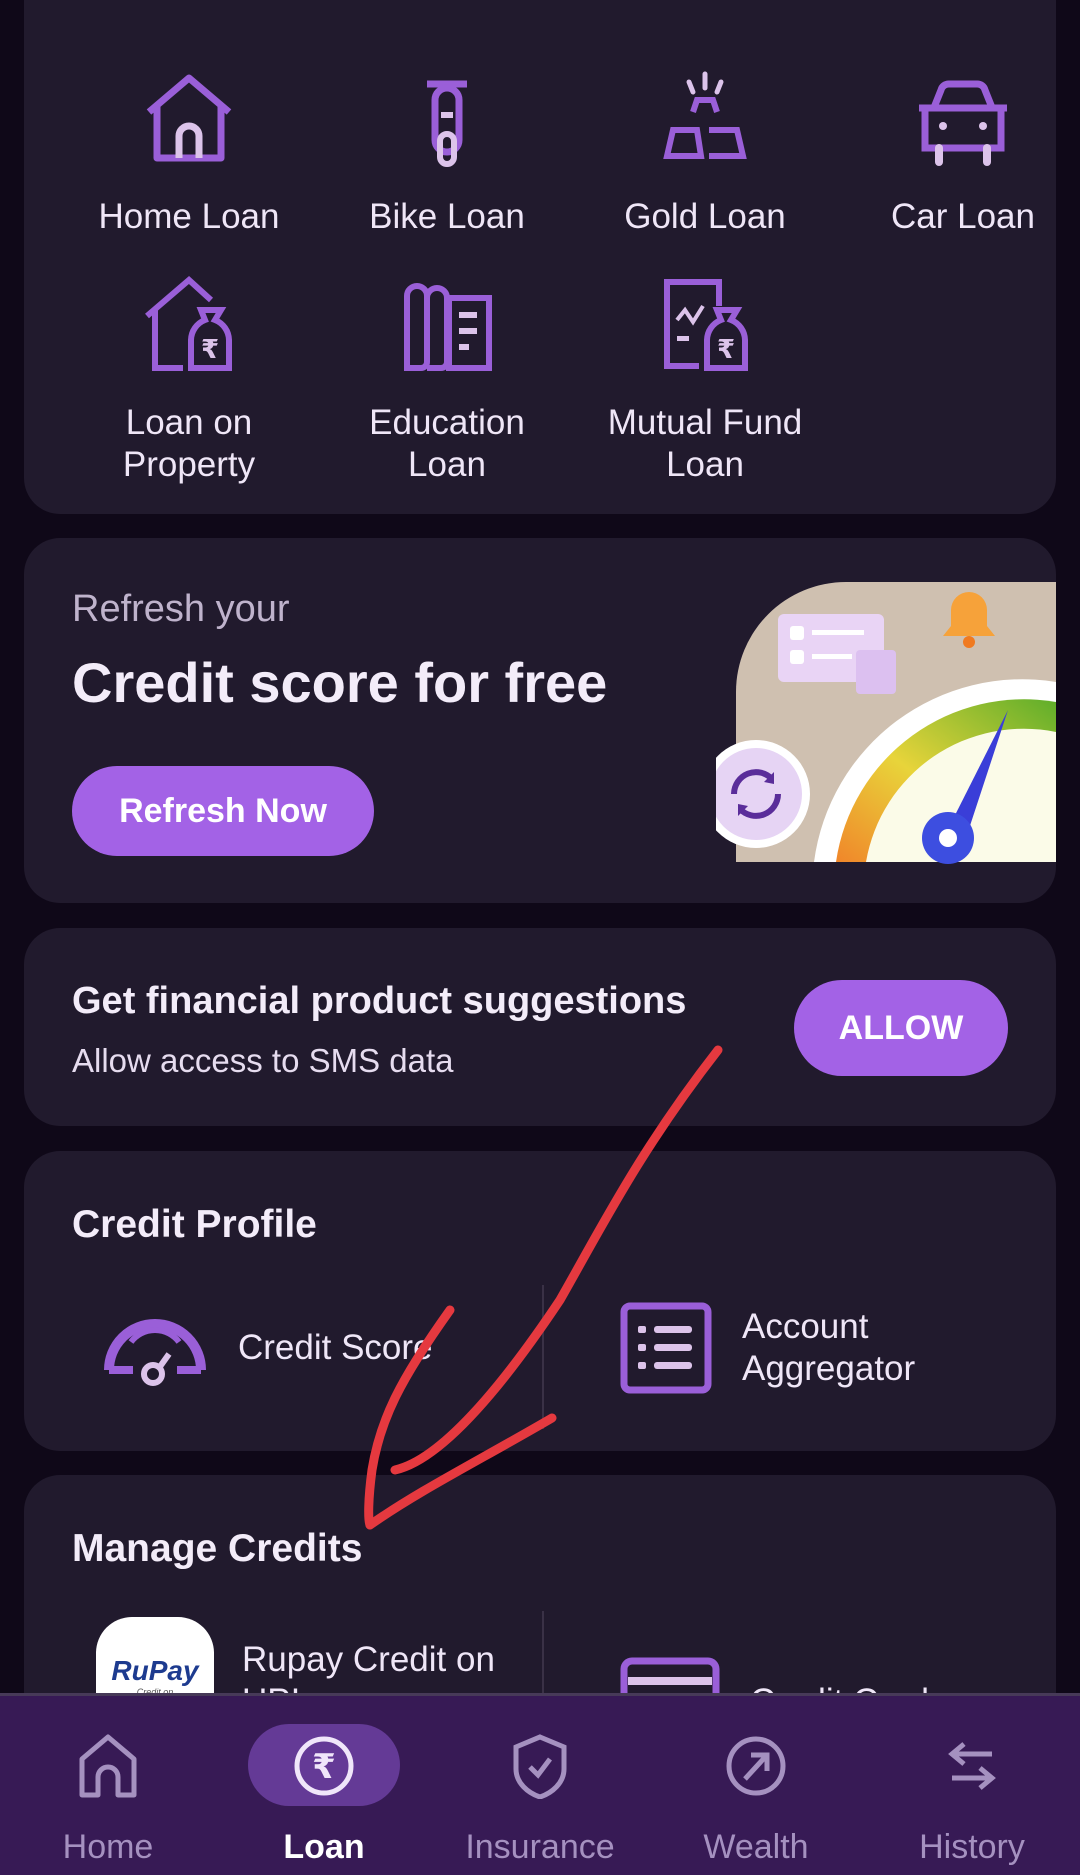  Describe the element at coordinates (901, 1028) in the screenshot. I see `allow-button: ALLOW` at that location.